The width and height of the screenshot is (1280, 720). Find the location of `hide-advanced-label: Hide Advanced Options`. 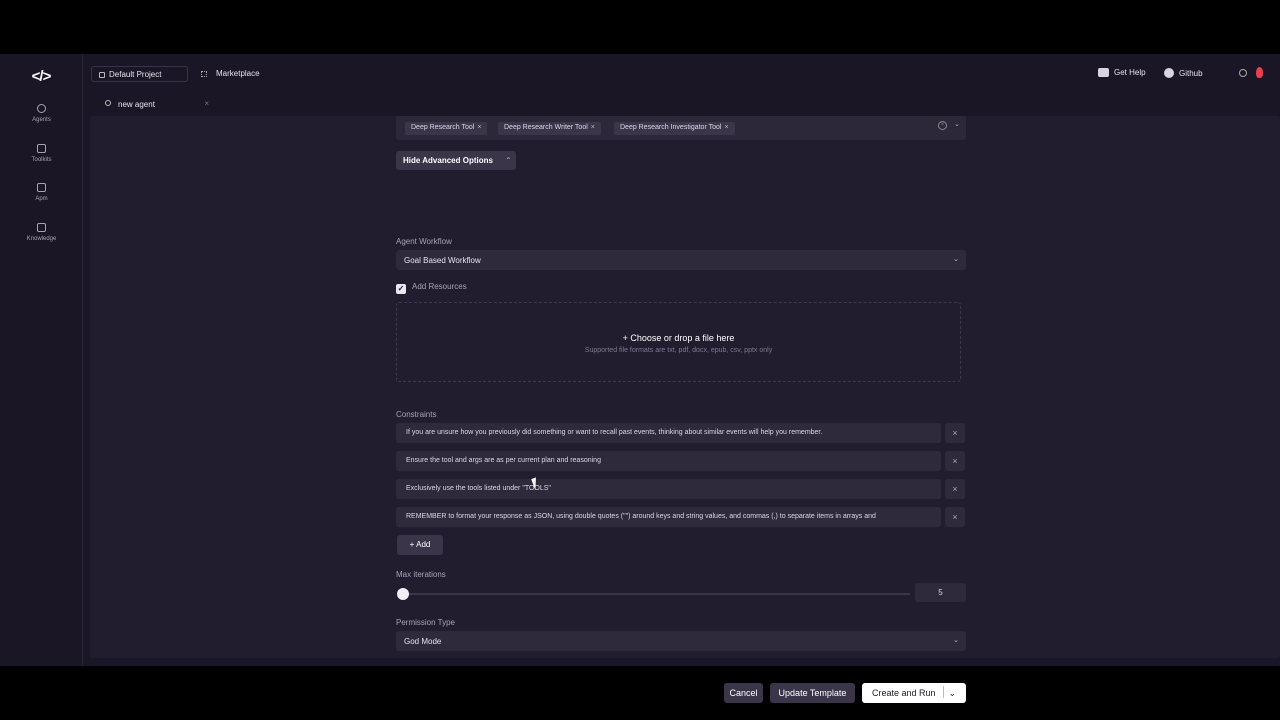

hide-advanced-label: Hide Advanced Options is located at coordinates (448, 160).